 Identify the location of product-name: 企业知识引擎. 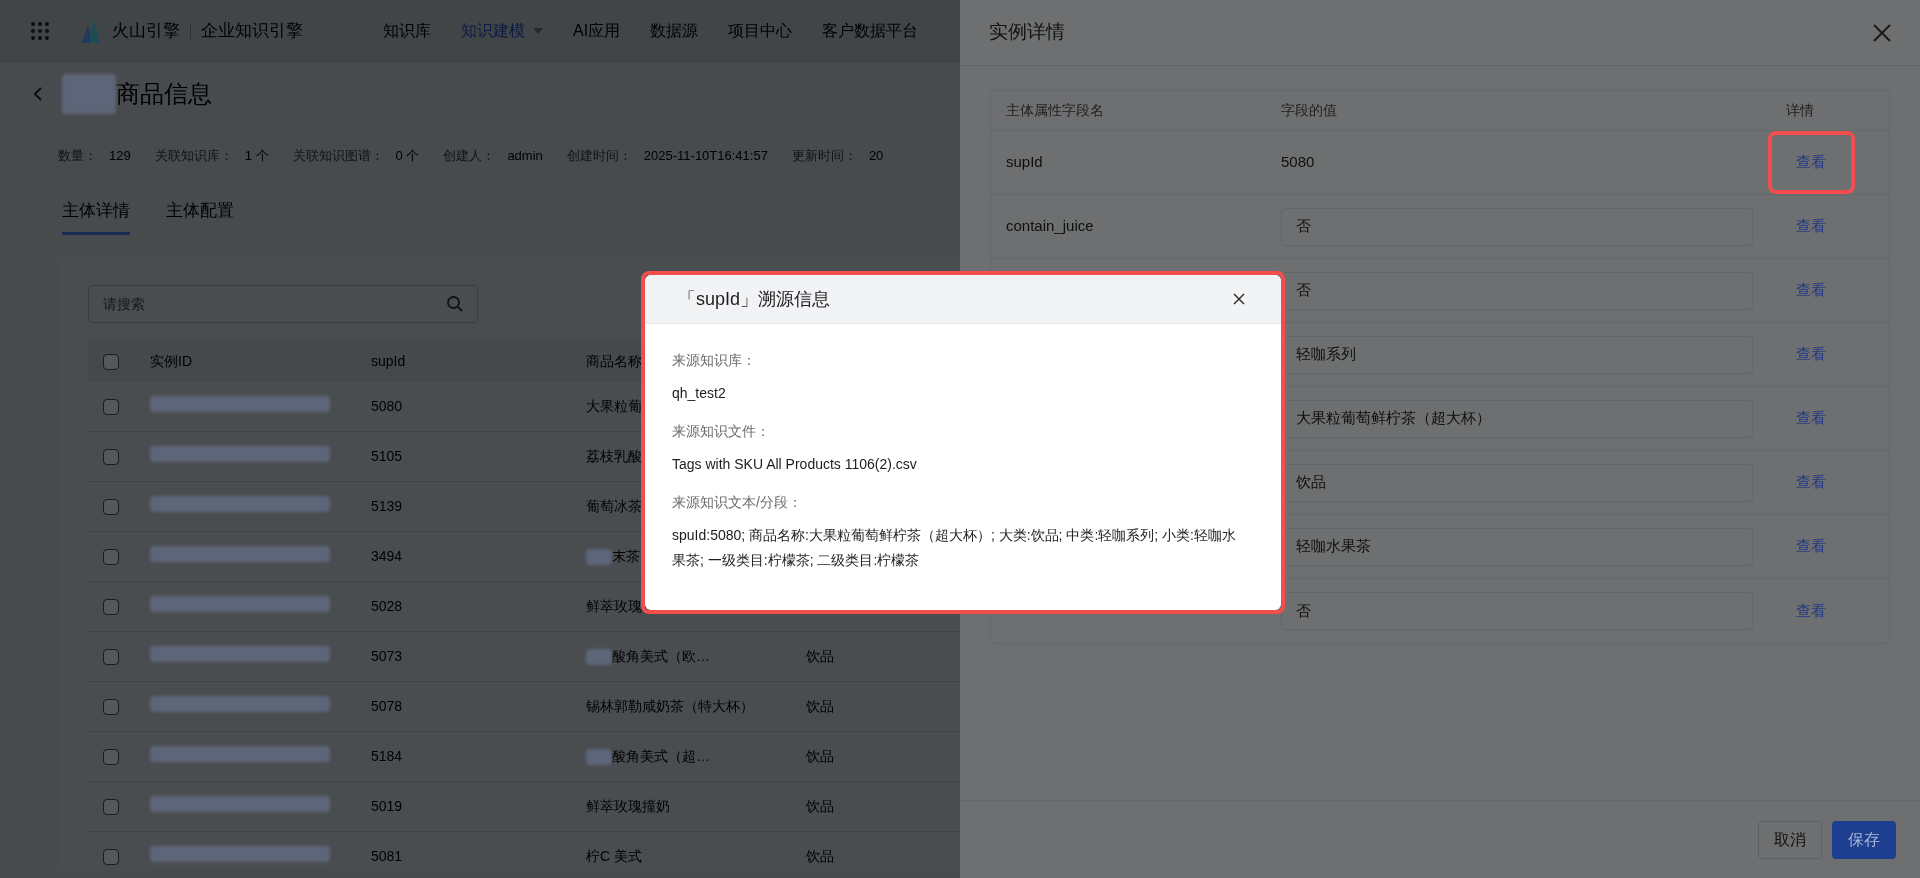
(252, 30).